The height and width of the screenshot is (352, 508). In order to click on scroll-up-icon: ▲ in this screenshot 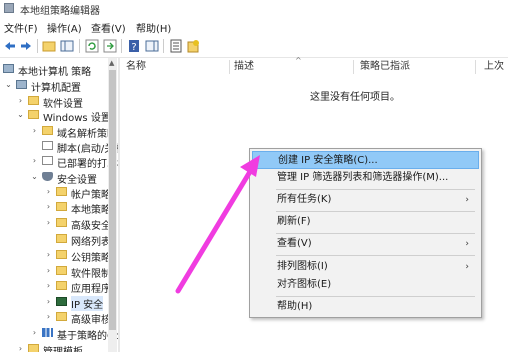, I will do `click(111, 63)`.